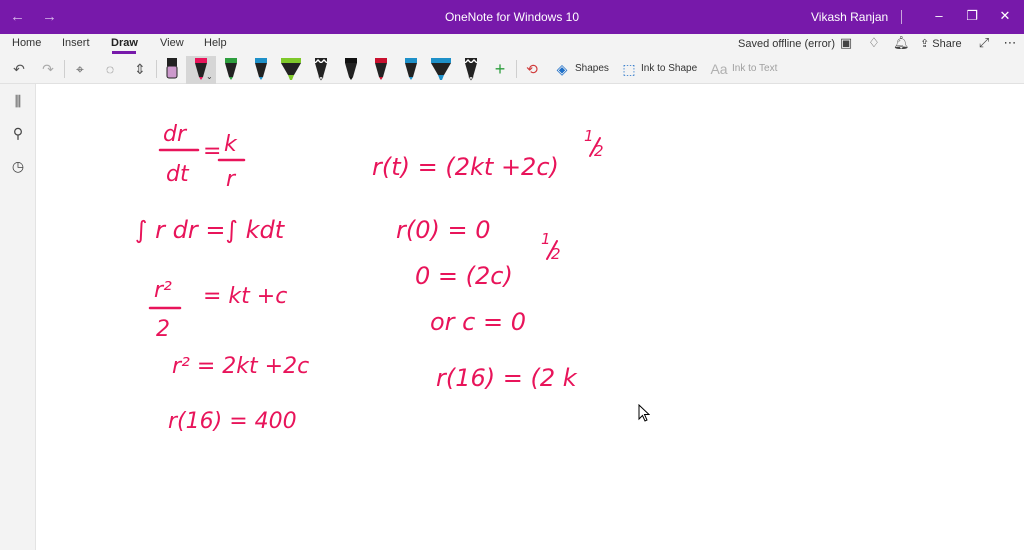  I want to click on tab-help: Help, so click(215, 43).